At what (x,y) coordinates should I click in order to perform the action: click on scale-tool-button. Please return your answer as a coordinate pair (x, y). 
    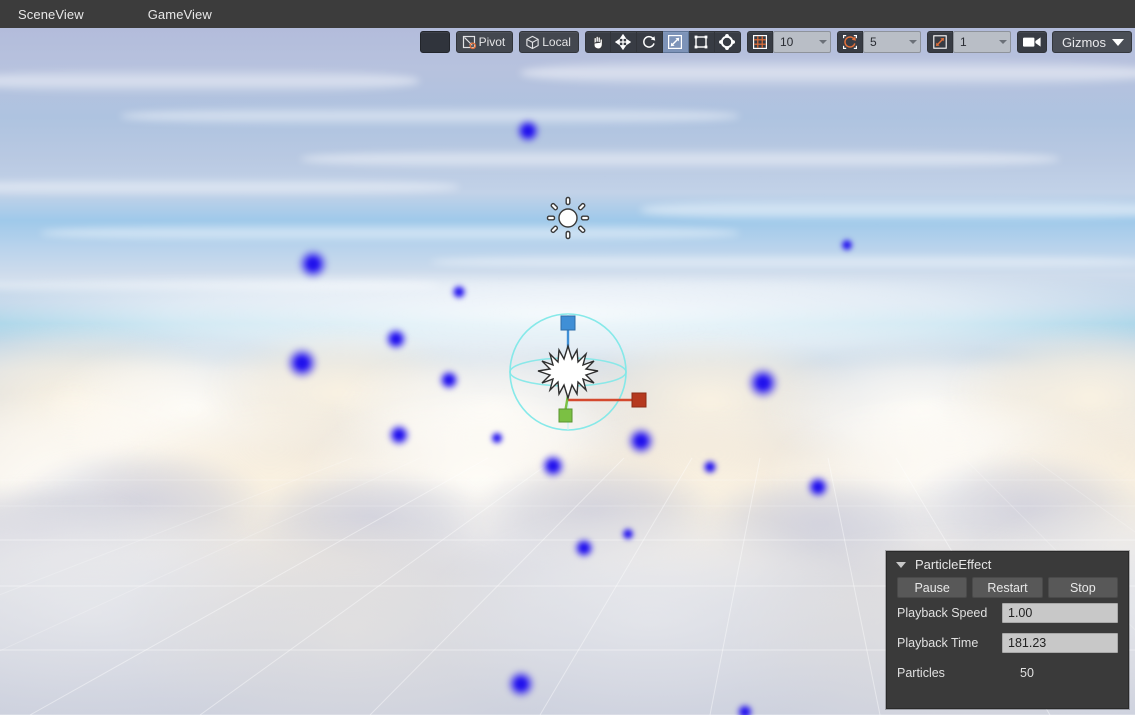
    Looking at the image, I should click on (675, 42).